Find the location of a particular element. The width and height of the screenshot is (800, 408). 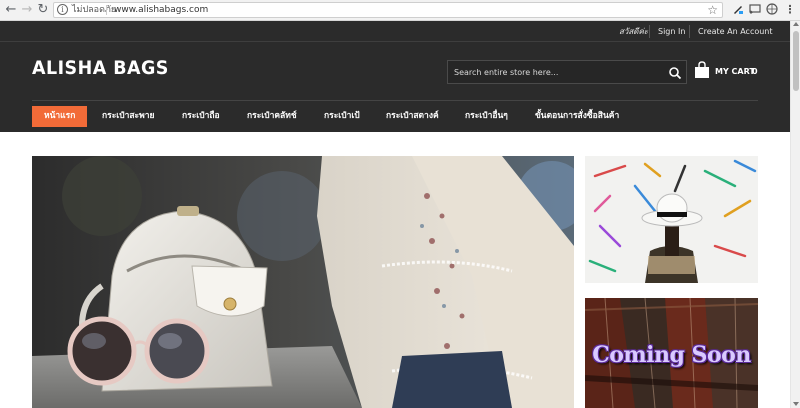

scrollbar-thumb is located at coordinates (796, 61).